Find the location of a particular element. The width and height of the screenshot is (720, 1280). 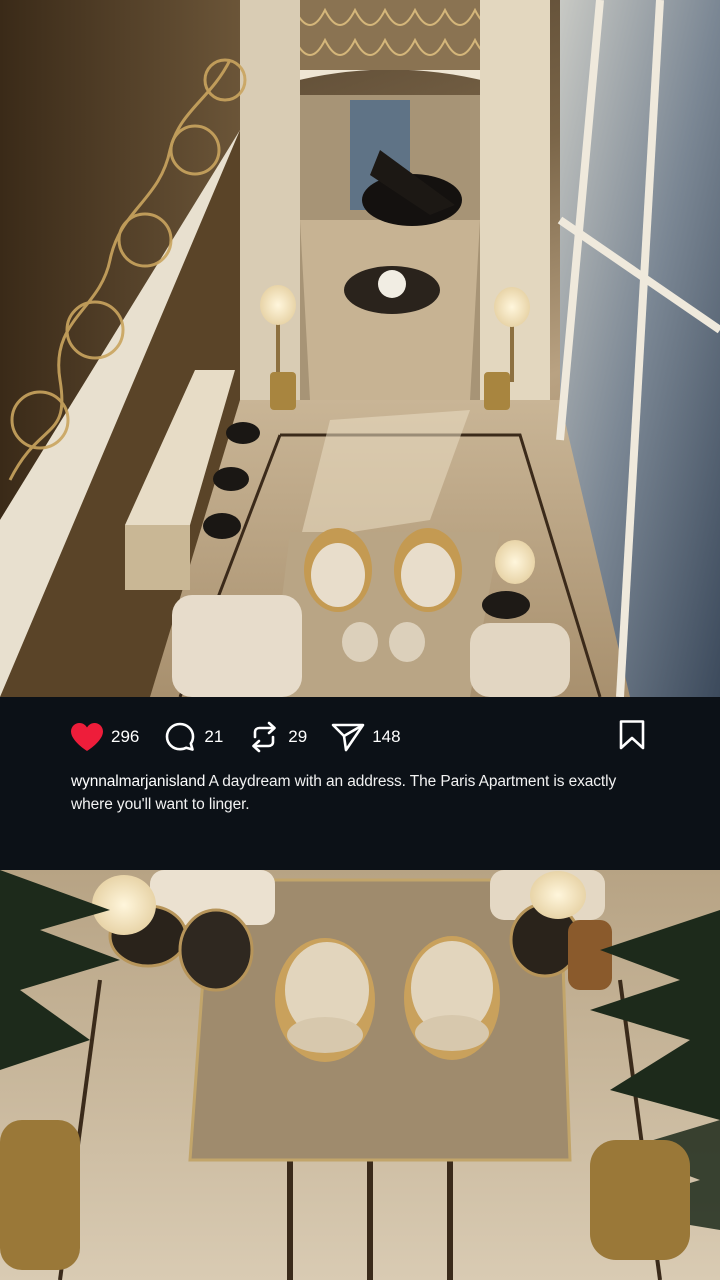

repost-count: 29 is located at coordinates (298, 736).